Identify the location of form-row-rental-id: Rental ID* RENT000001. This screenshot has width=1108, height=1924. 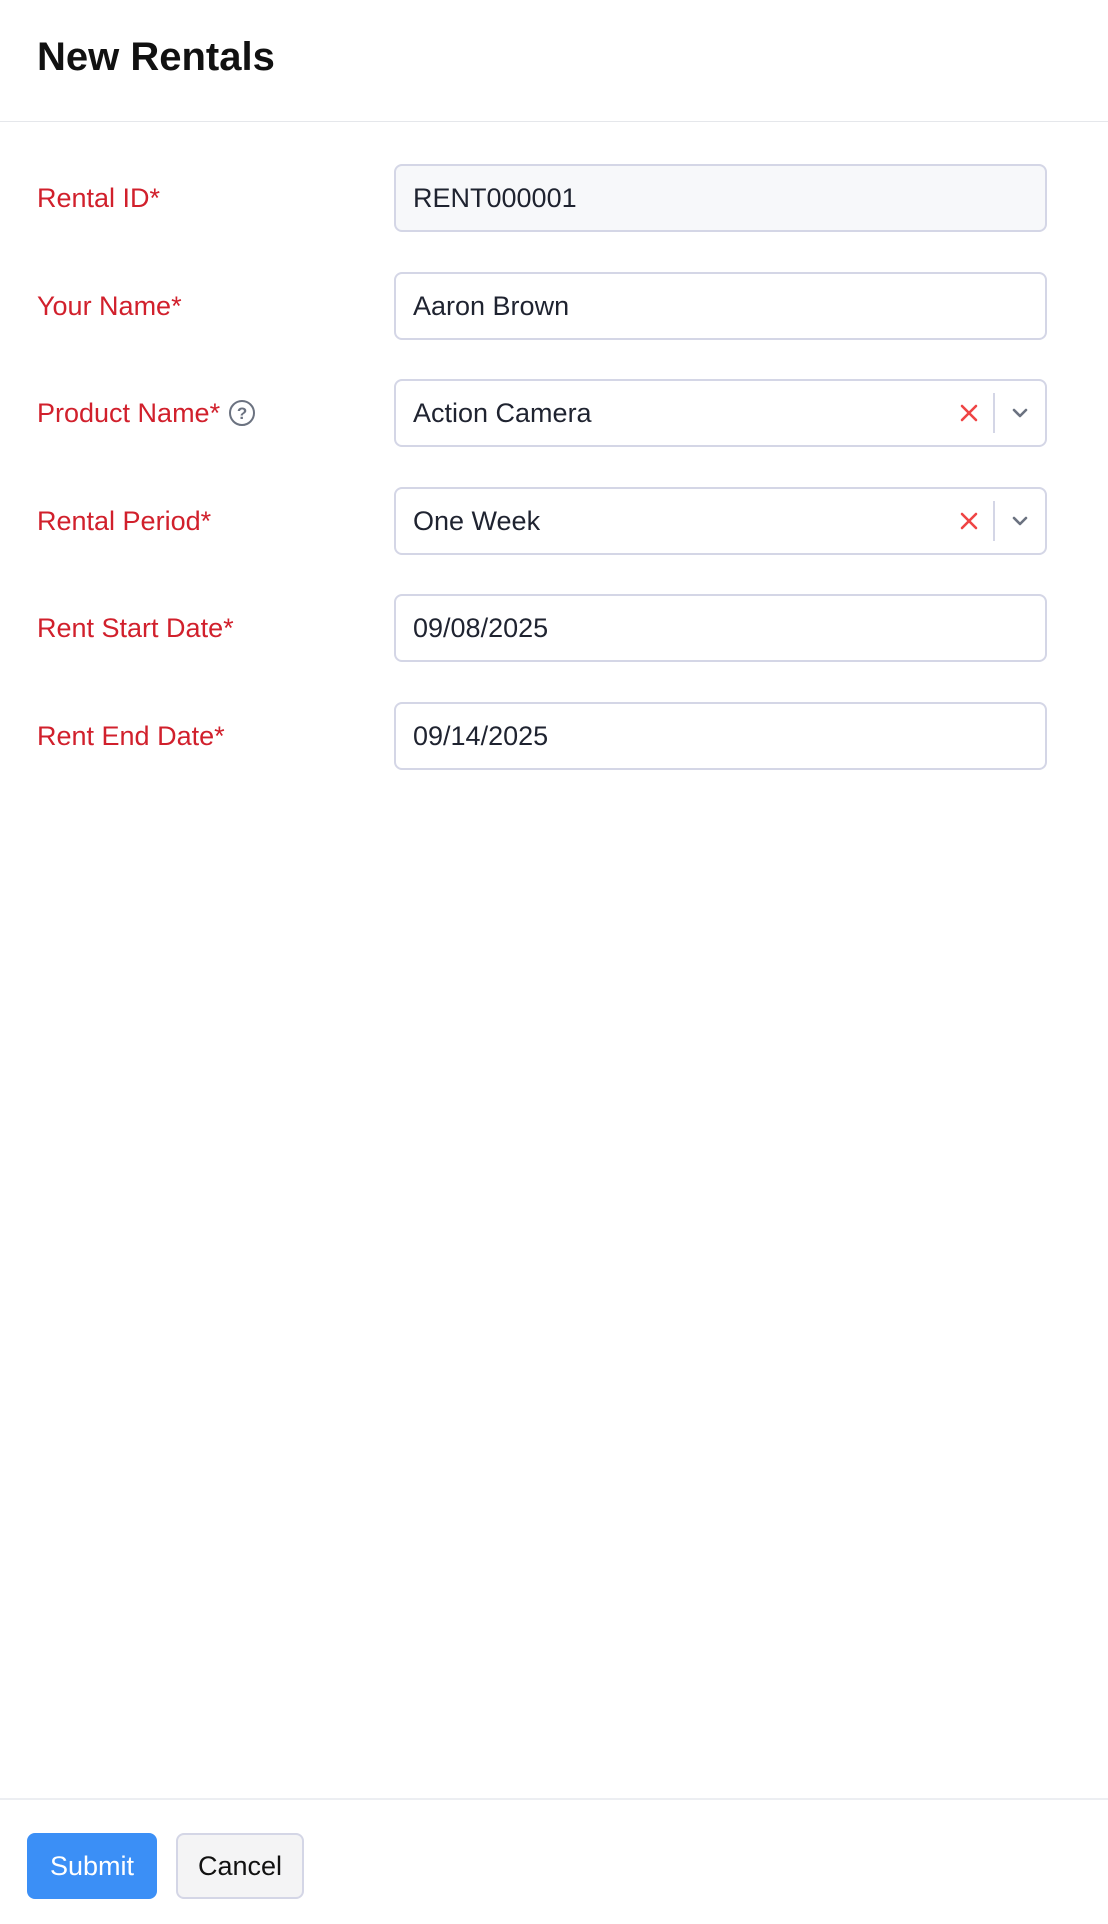
(554, 198).